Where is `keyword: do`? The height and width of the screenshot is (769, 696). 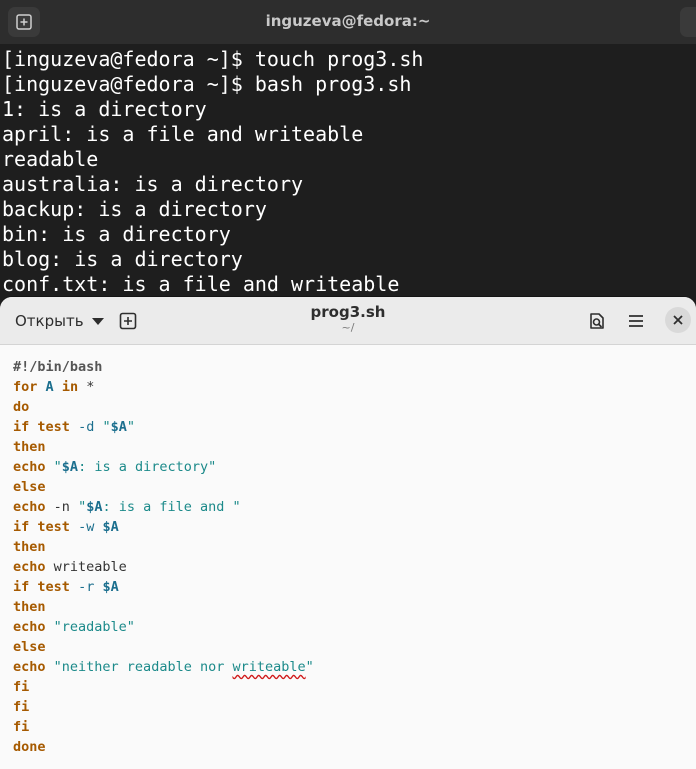 keyword: do is located at coordinates (21, 407).